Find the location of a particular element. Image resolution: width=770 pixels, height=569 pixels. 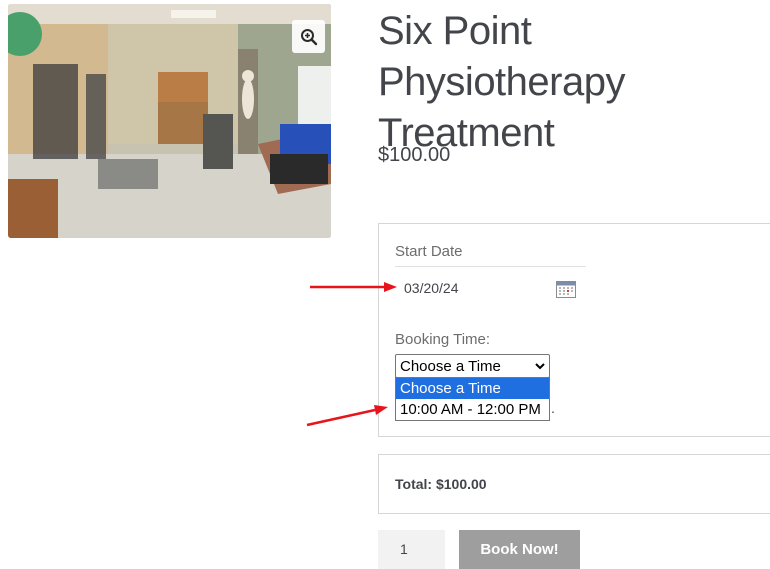

selected-time: Choose a Time is located at coordinates (450, 366).